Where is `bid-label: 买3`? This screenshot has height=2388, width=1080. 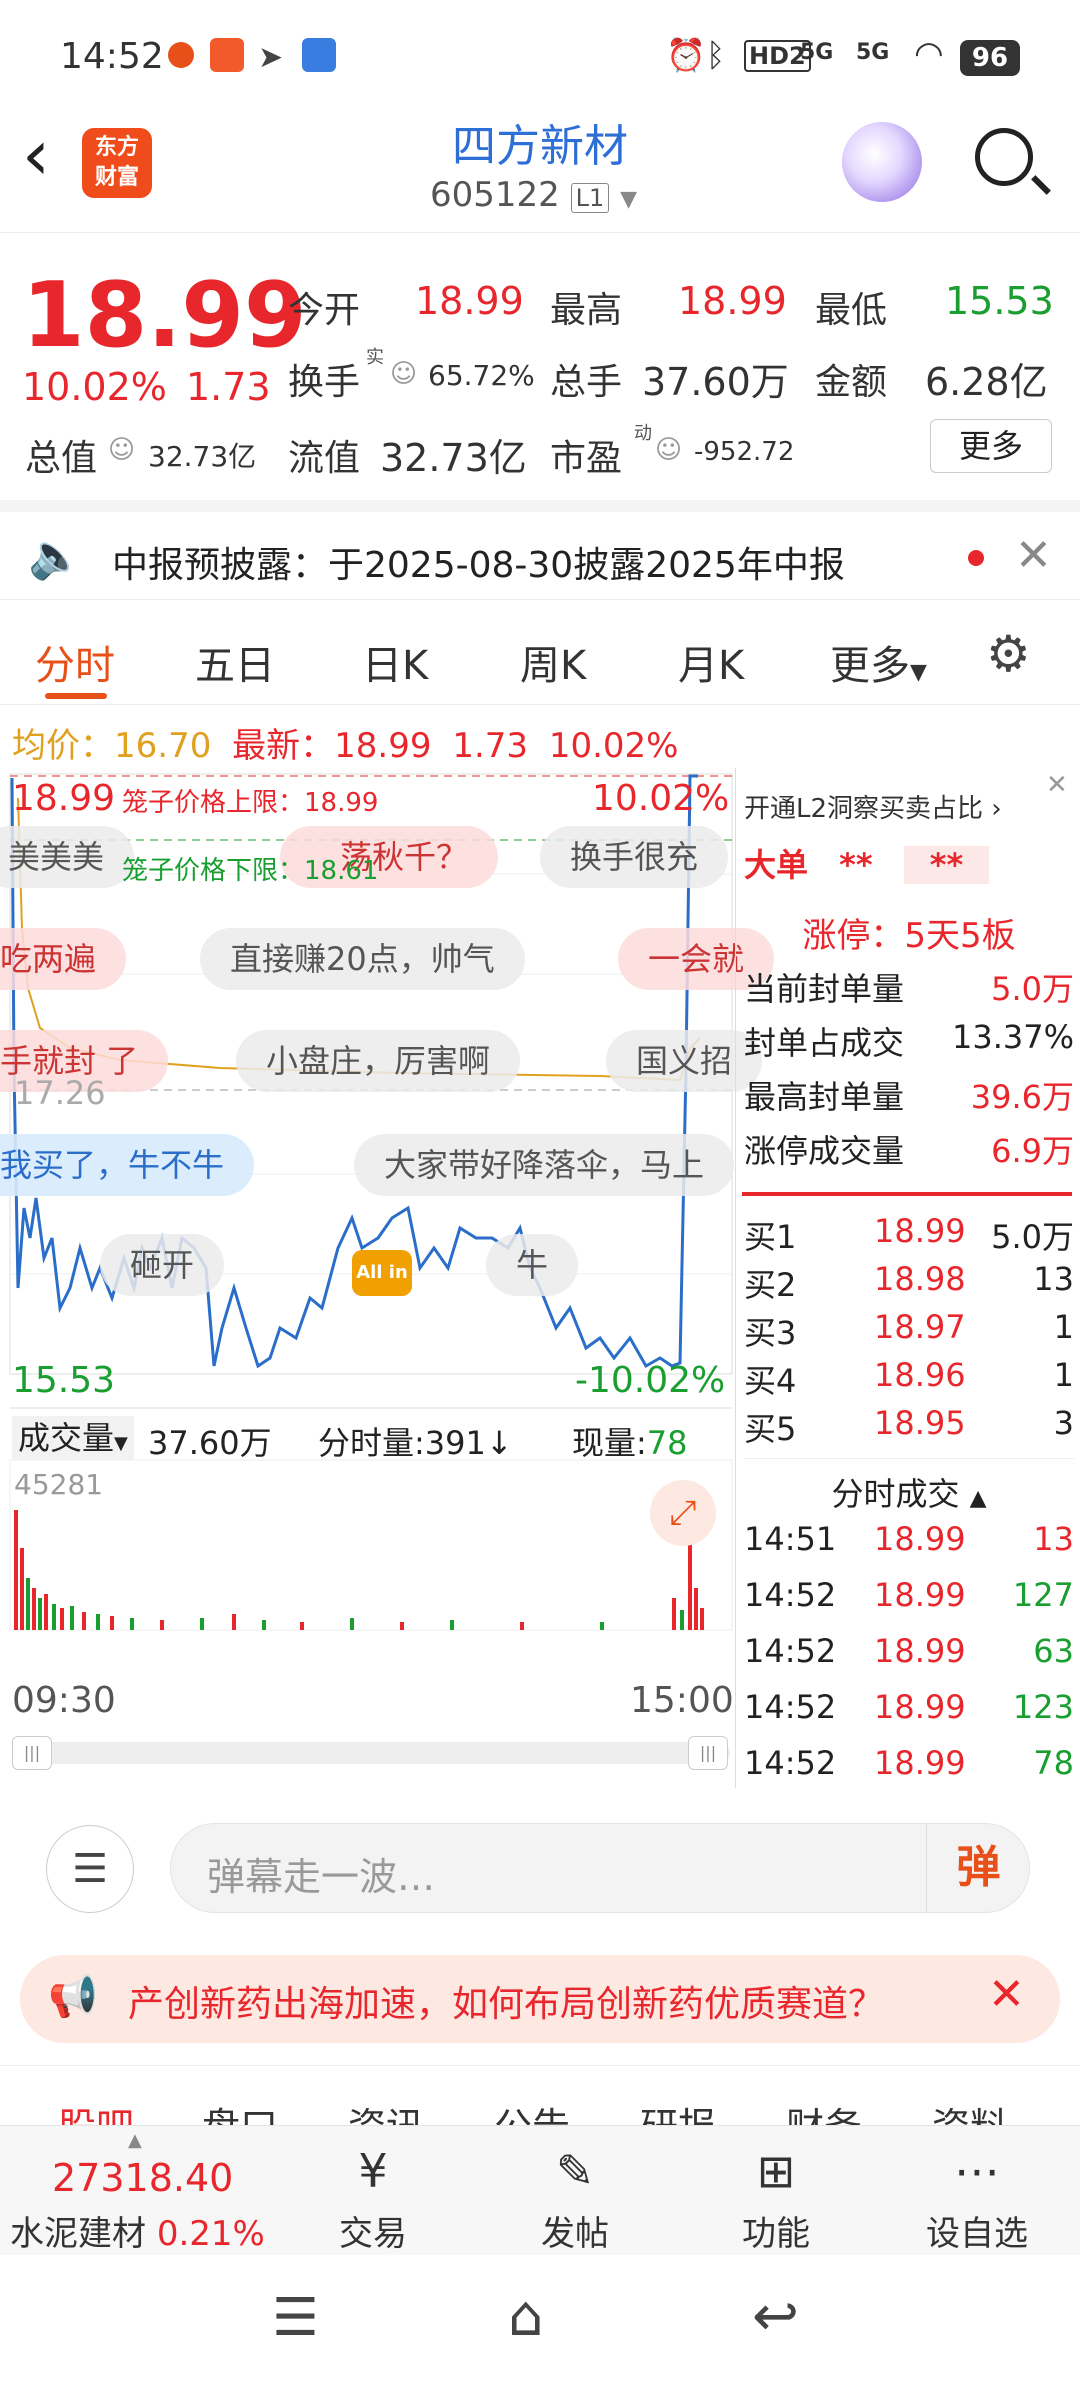
bid-label: 买3 is located at coordinates (770, 1333).